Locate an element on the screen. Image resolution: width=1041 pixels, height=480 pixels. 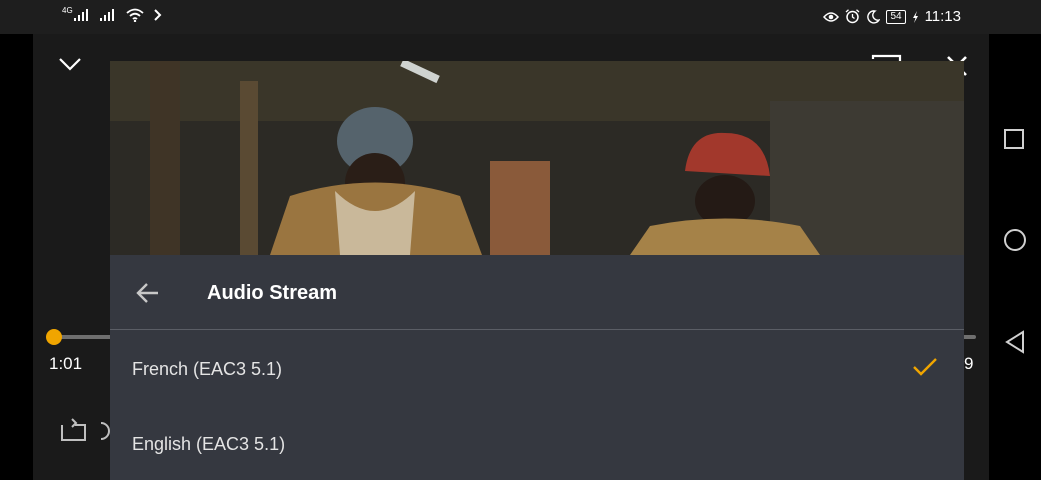
end-time: 9 is located at coordinates (969, 363).